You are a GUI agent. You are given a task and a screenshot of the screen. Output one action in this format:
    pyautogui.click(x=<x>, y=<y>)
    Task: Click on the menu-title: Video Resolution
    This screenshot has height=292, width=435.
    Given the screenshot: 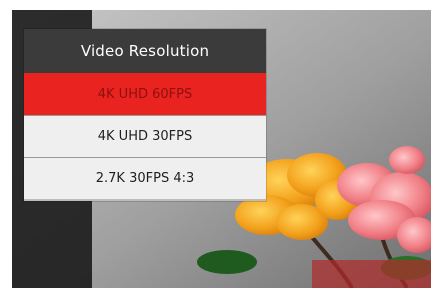 What is the action you would take?
    pyautogui.click(x=145, y=51)
    